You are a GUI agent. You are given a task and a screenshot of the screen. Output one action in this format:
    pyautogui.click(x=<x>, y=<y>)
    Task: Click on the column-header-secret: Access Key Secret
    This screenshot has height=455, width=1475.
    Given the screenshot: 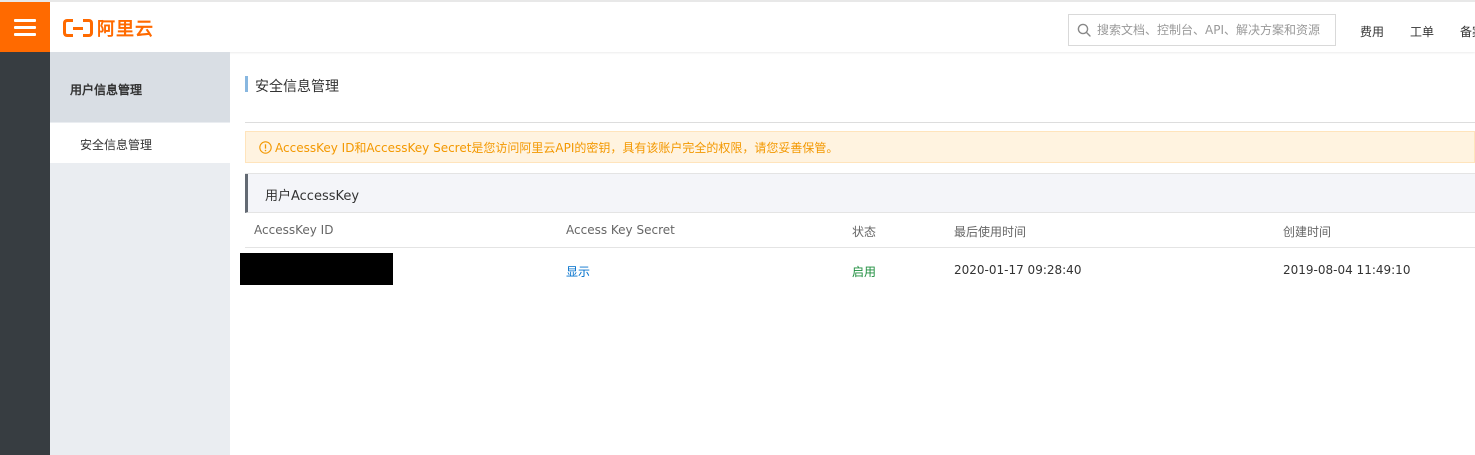 What is the action you would take?
    pyautogui.click(x=620, y=230)
    